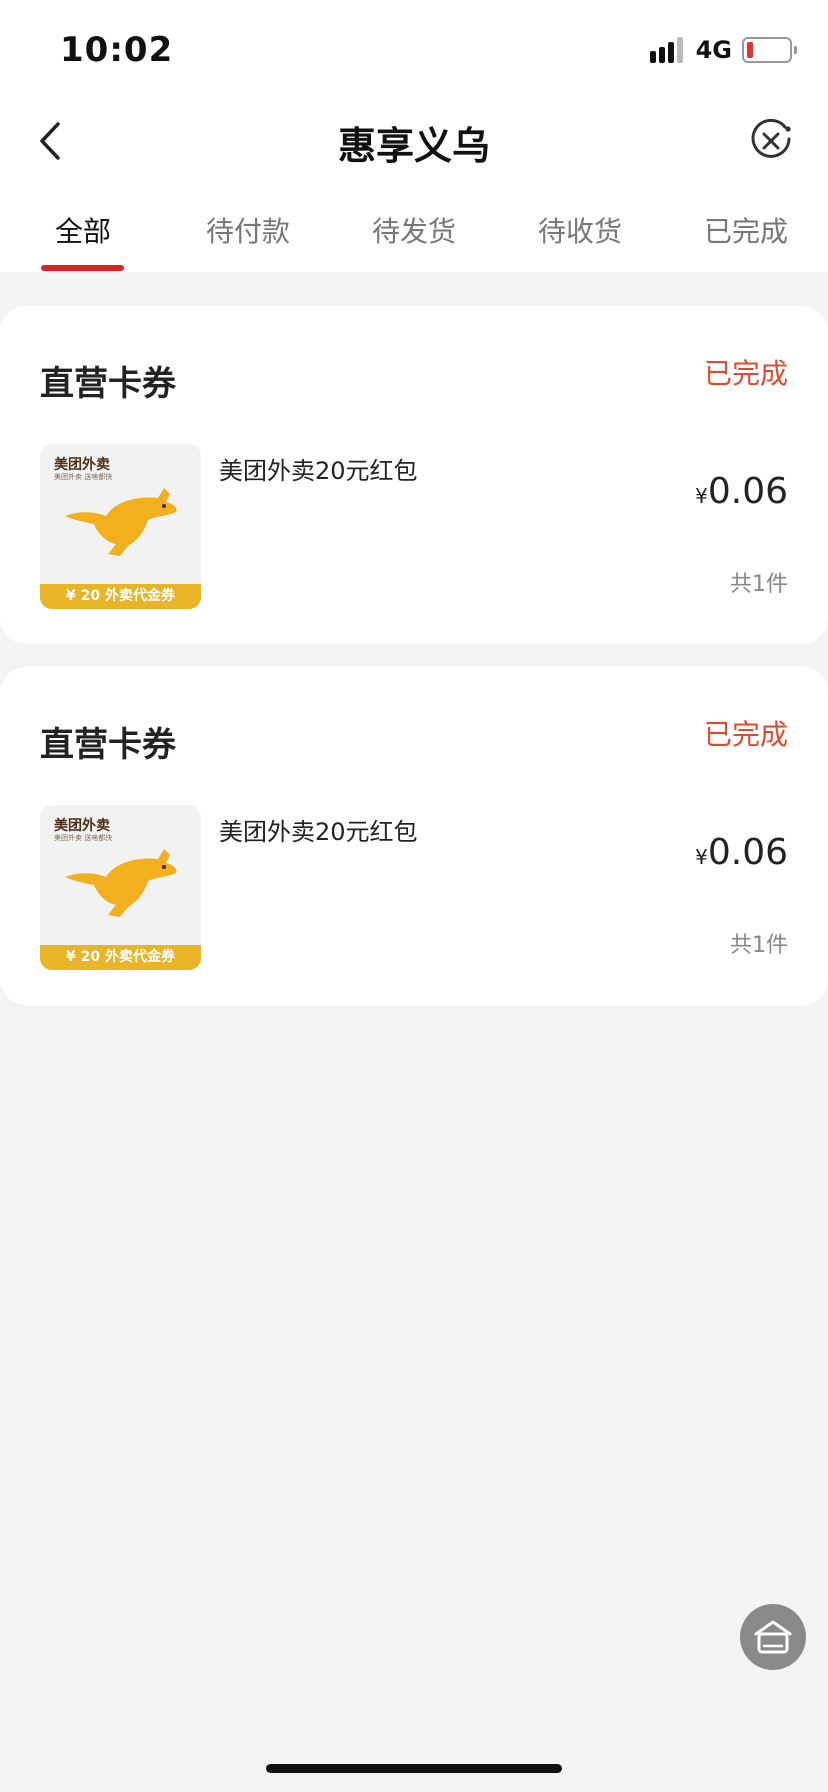  Describe the element at coordinates (746, 230) in the screenshot. I see `tab-completed: 已完成` at that location.